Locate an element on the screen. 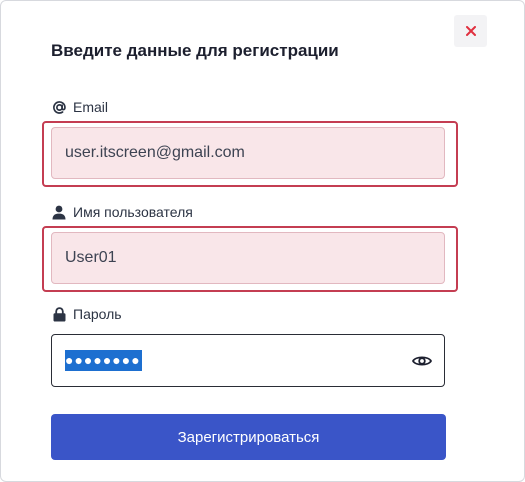  username-label: Имя пользователя is located at coordinates (122, 212).